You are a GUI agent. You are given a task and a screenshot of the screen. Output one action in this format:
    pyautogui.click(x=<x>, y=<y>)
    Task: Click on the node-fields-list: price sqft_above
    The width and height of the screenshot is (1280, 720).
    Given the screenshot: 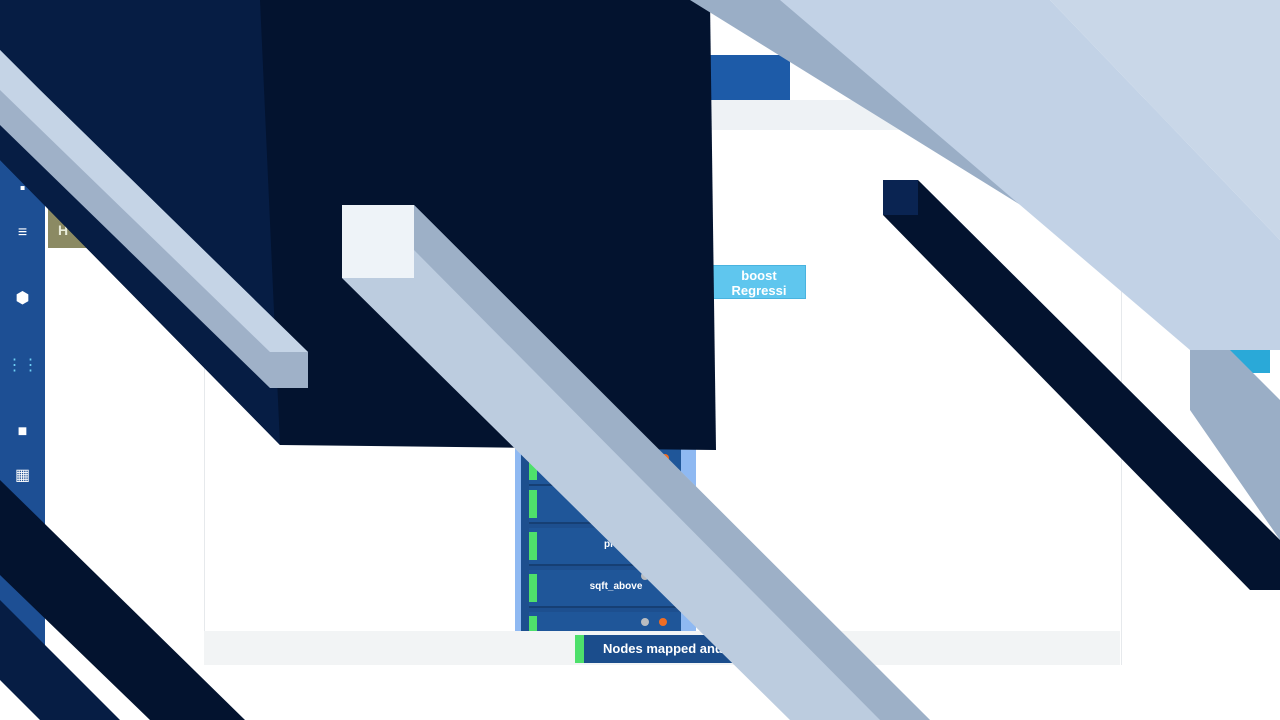 What is the action you would take?
    pyautogui.click(x=601, y=538)
    